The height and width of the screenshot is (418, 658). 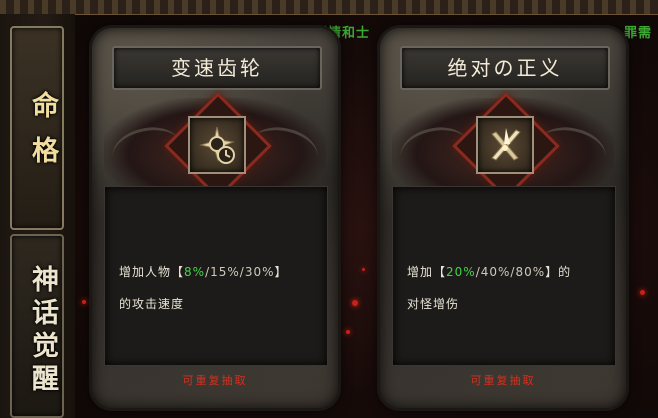 I want to click on card-description-panel: 增加人物【8%/15%/30%】 的攻击速度, so click(x=216, y=276).